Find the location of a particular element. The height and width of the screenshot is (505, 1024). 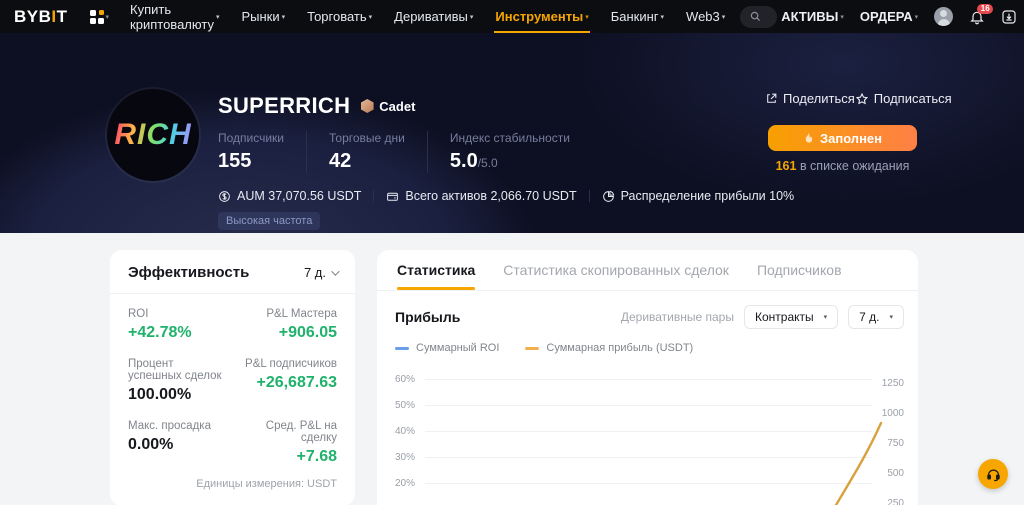

contracts-select: Контракты ▾ is located at coordinates (791, 317).